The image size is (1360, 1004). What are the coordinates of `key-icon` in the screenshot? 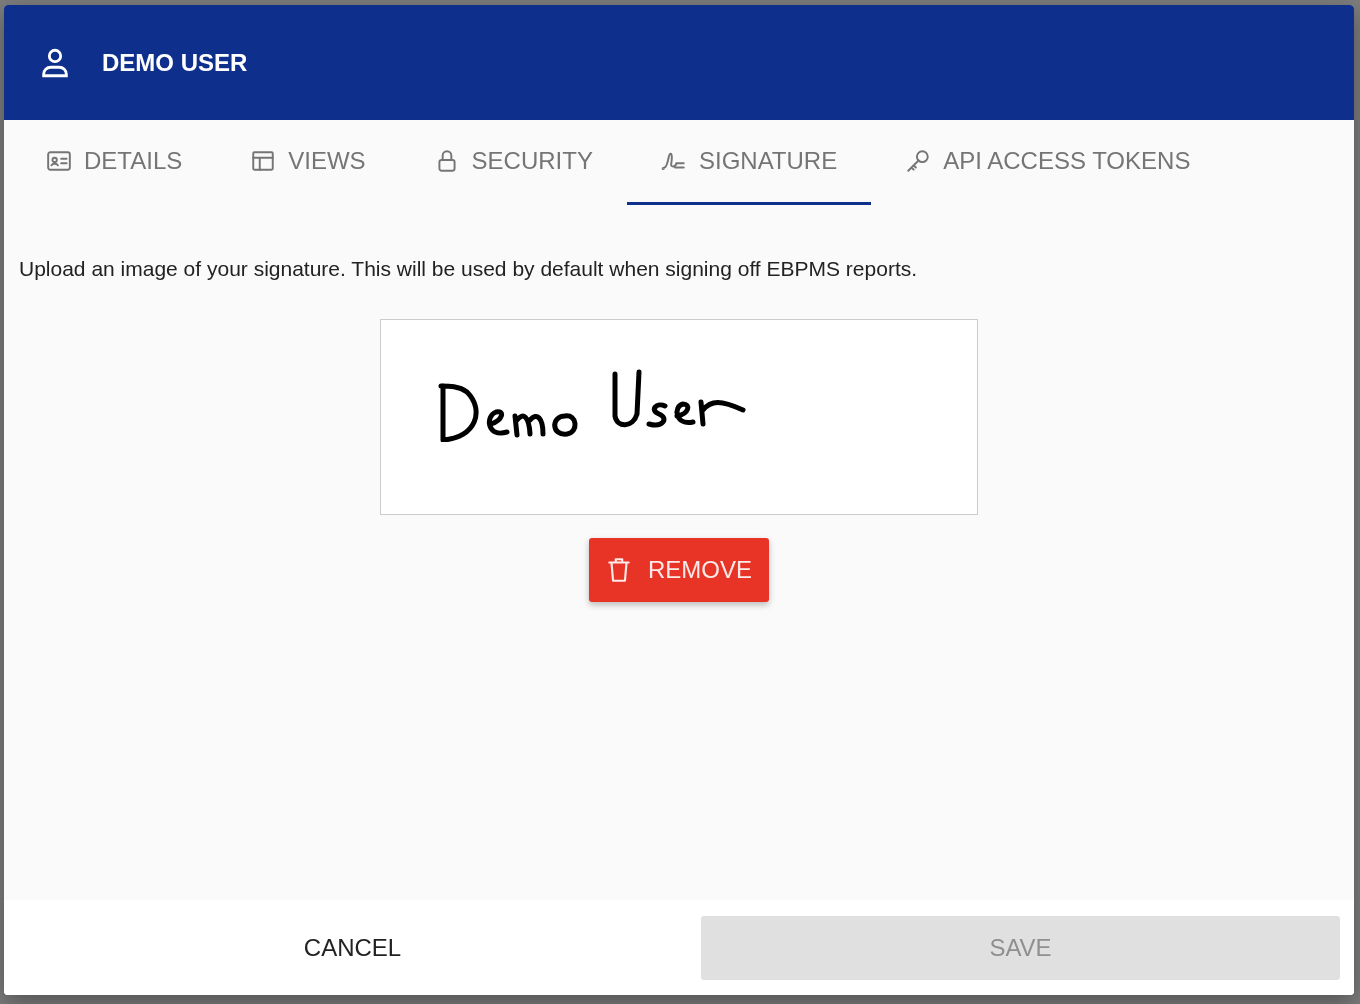 It's located at (918, 161).